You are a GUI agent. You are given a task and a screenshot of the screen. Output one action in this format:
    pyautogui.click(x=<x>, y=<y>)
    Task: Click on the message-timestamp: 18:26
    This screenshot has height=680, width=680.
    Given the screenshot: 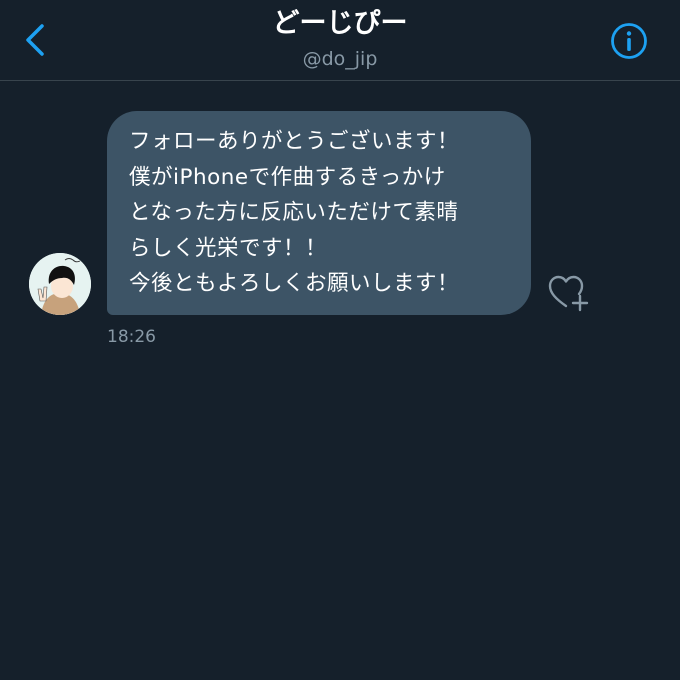 What is the action you would take?
    pyautogui.click(x=131, y=337)
    